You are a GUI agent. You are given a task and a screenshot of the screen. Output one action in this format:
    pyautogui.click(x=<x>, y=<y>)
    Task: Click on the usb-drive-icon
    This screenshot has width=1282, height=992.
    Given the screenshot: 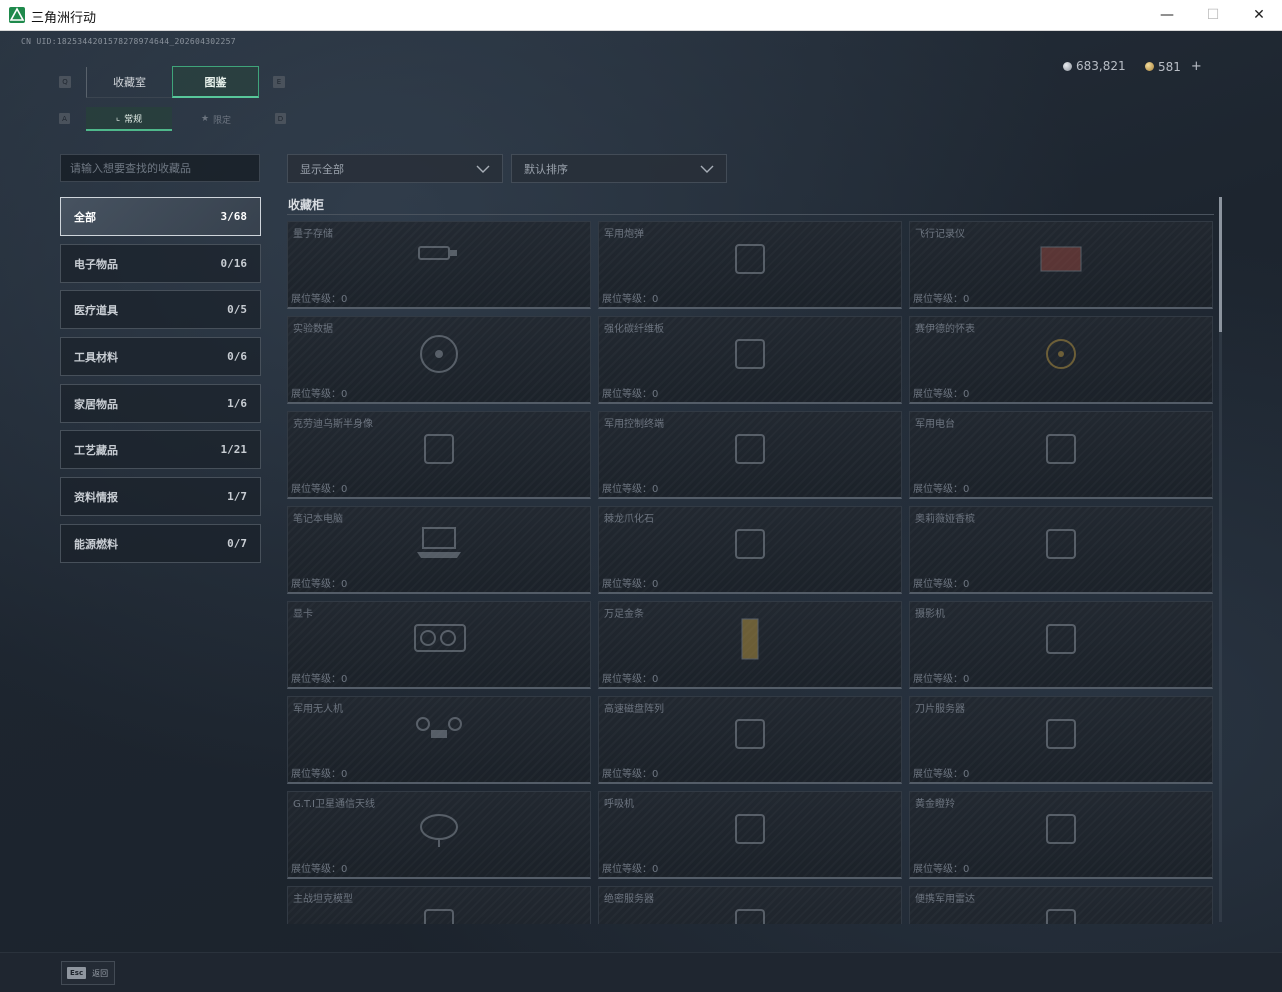 What is the action you would take?
    pyautogui.click(x=439, y=261)
    